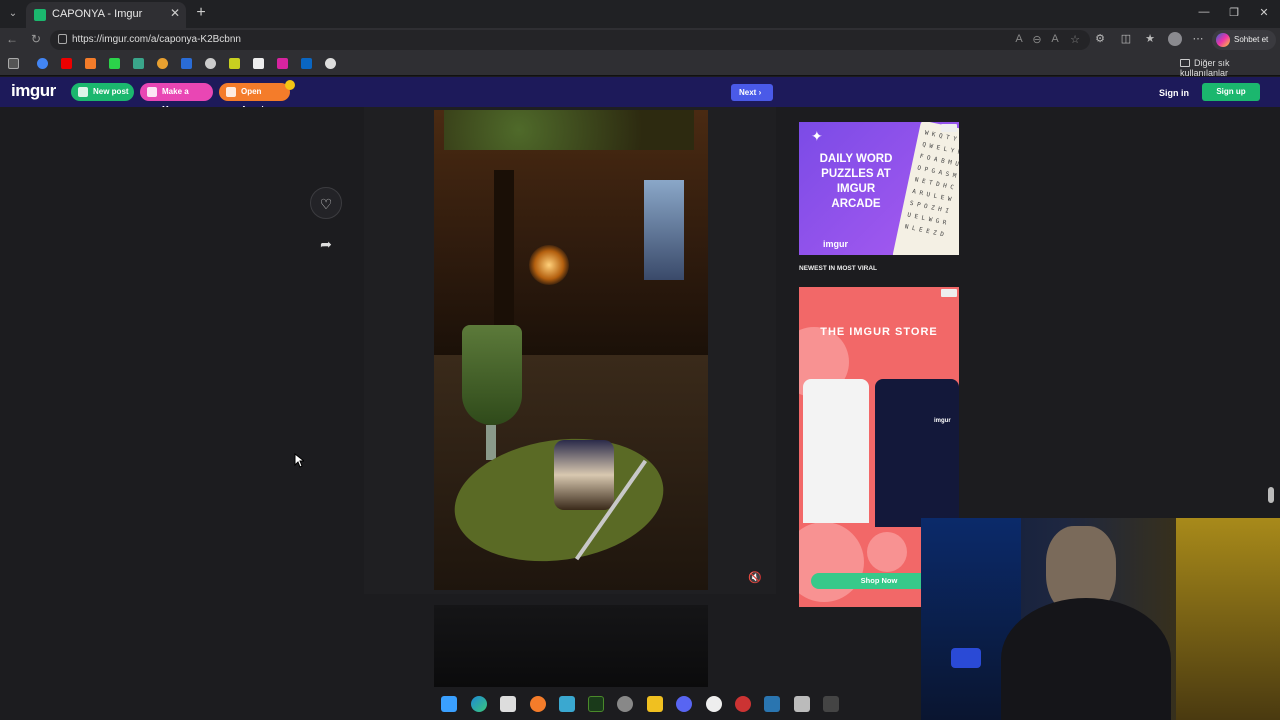  Describe the element at coordinates (1126, 38) in the screenshot. I see `split-screen-icon: ◫` at that location.